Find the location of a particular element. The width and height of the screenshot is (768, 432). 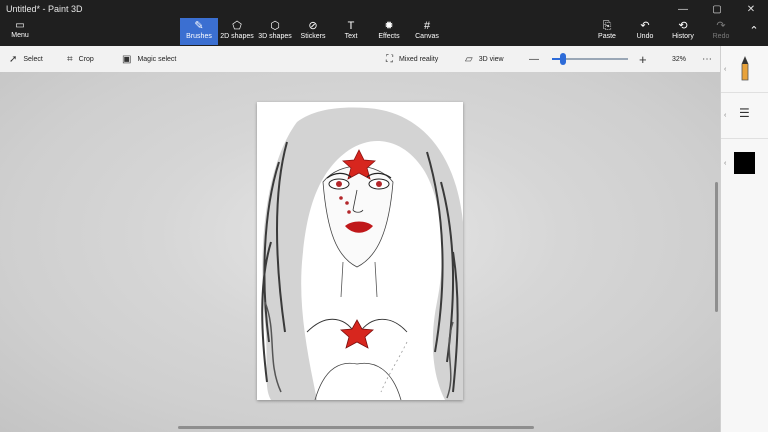

mixed-reality-label: Mixed reality is located at coordinates (419, 59).